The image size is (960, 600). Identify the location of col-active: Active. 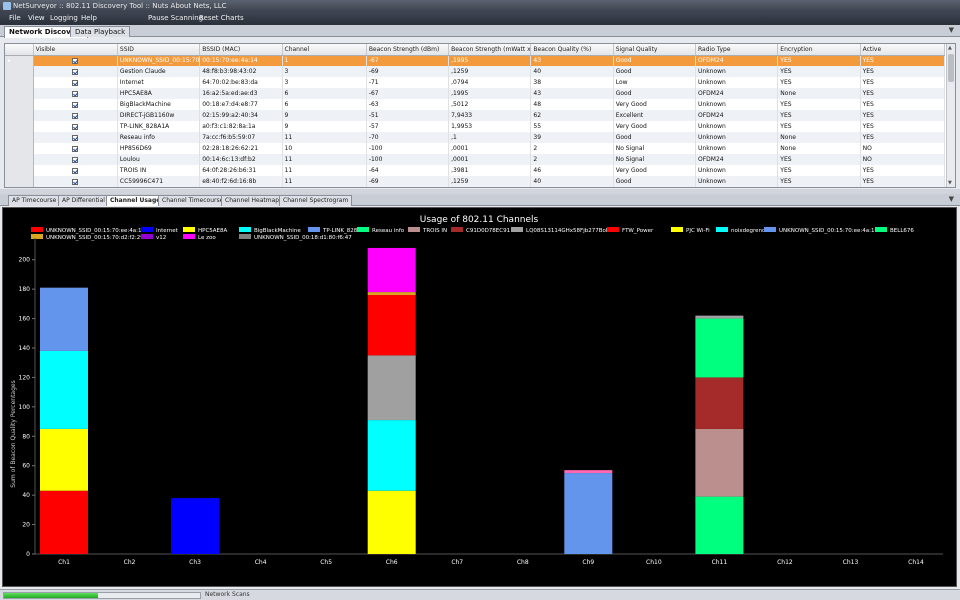
(903, 50).